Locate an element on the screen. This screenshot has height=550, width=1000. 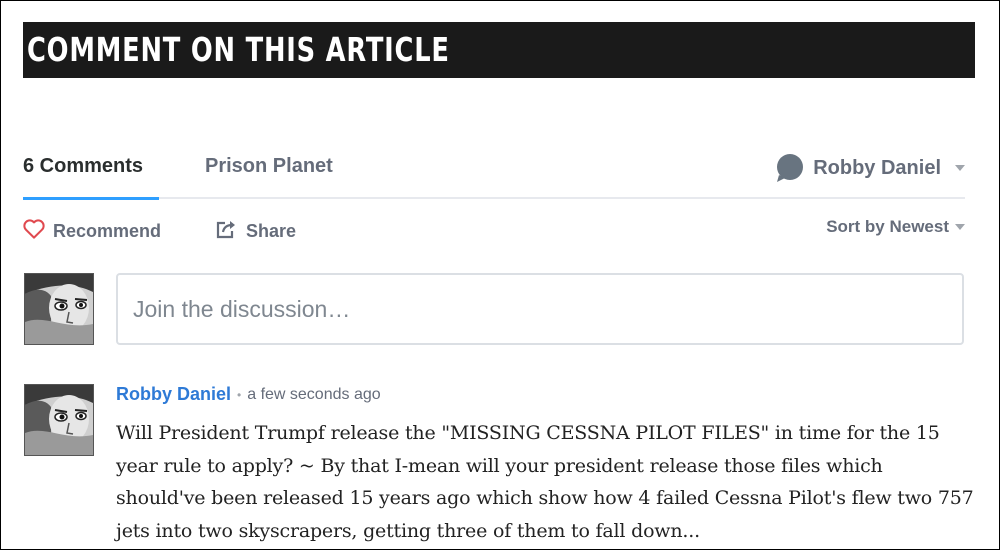
user-name: Robby Daniel is located at coordinates (877, 167).